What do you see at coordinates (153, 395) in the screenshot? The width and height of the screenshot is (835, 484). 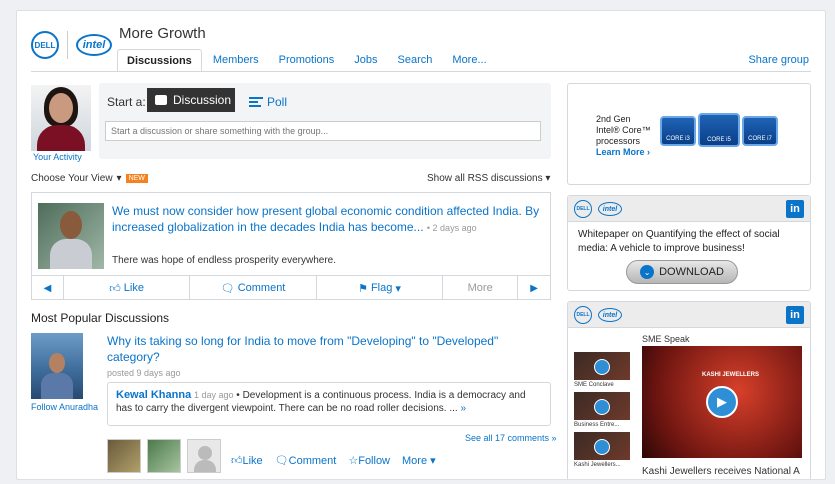 I see `comment-author: Kewal Khanna` at bounding box center [153, 395].